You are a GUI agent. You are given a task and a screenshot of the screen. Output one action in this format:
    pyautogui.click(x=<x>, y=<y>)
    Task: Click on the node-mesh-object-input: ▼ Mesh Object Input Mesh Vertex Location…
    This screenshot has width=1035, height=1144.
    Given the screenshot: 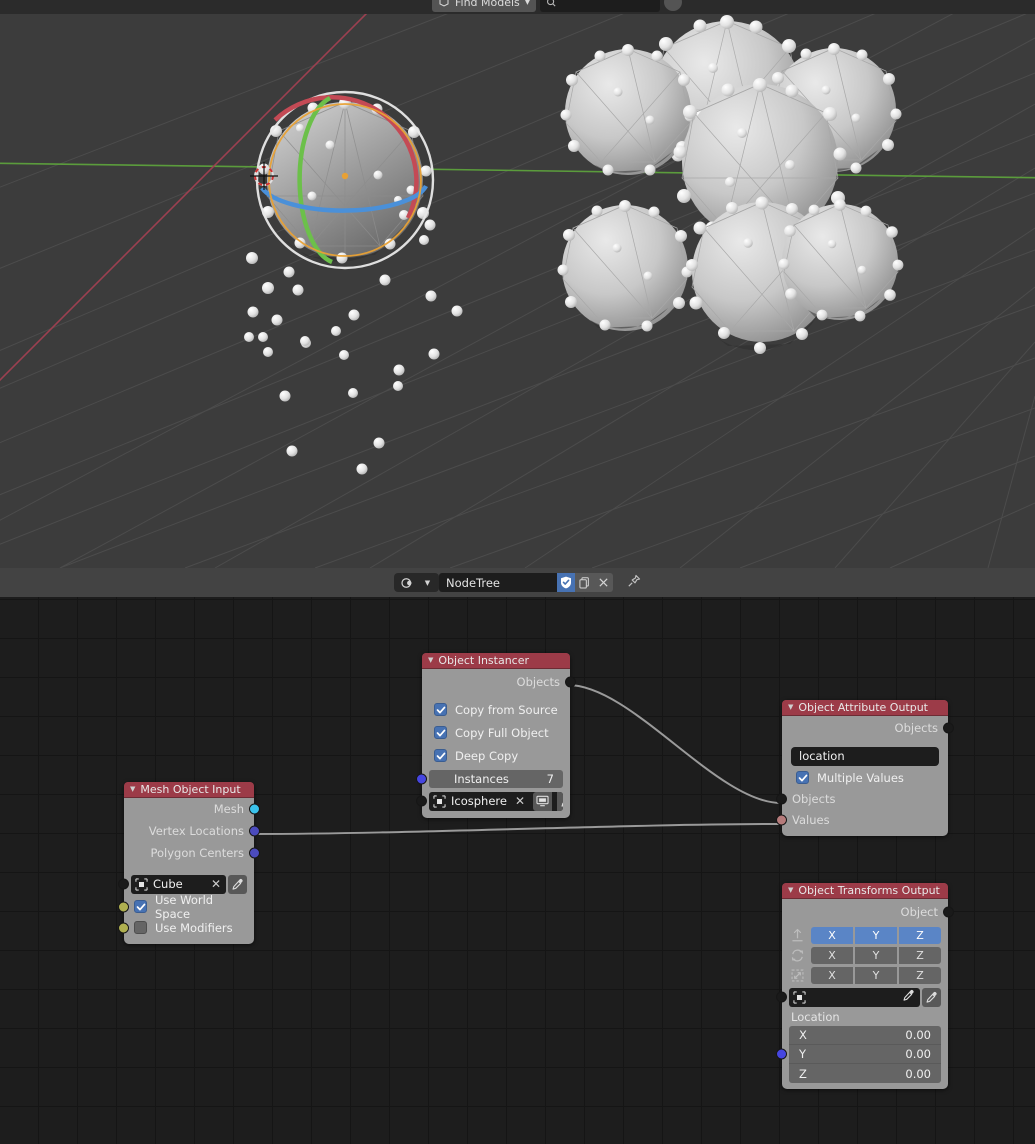 What is the action you would take?
    pyautogui.click(x=189, y=863)
    